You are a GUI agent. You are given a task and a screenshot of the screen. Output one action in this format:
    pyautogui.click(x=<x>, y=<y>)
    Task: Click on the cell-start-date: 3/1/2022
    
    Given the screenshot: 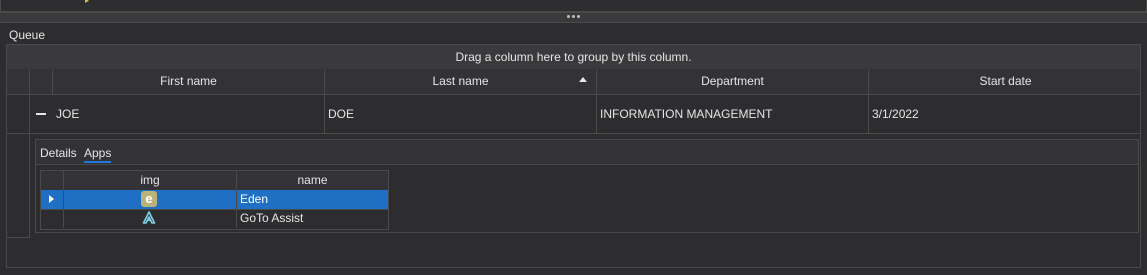 What is the action you would take?
    pyautogui.click(x=1005, y=114)
    